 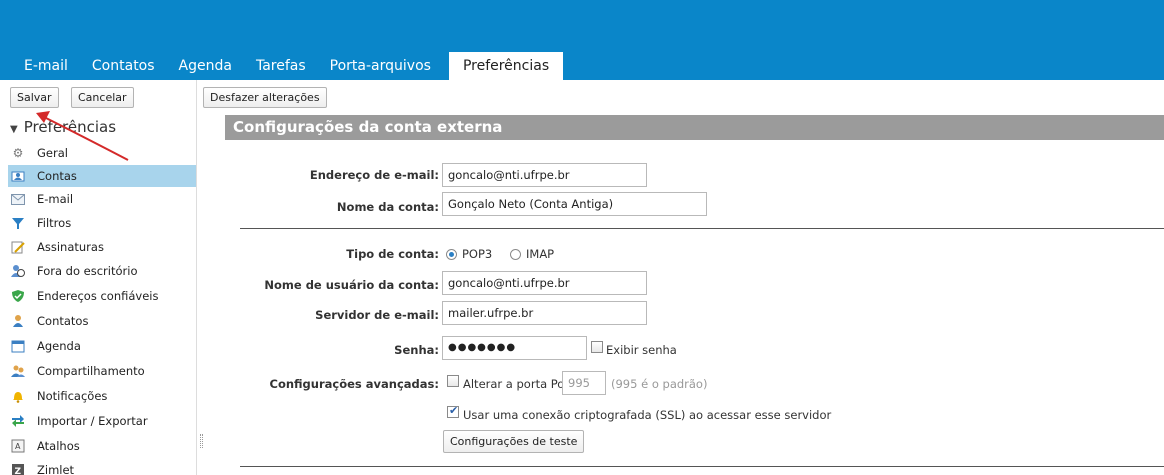 What do you see at coordinates (58, 446) in the screenshot?
I see `sidebar-item-label: Atalhos` at bounding box center [58, 446].